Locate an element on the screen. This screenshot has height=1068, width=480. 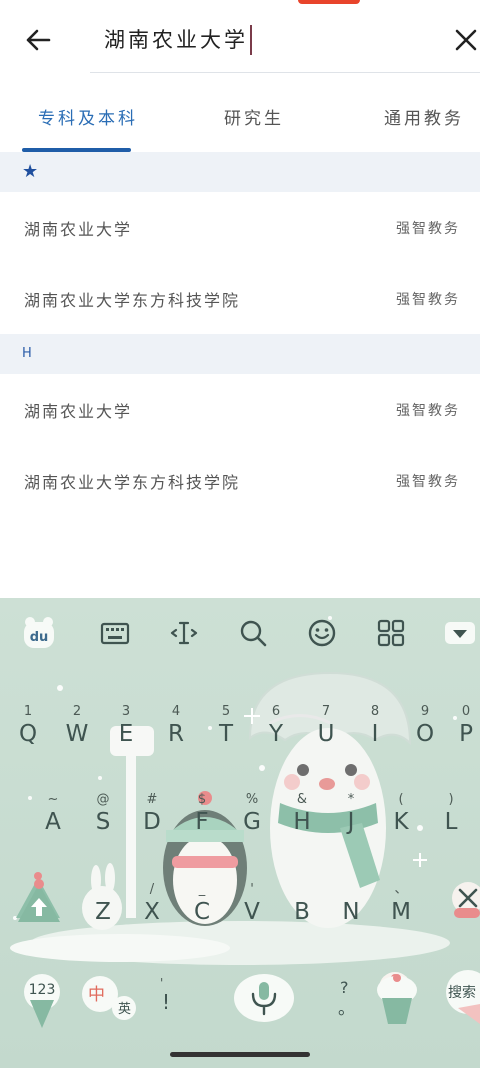
search-input: 湖南农业大学 is located at coordinates (178, 40).